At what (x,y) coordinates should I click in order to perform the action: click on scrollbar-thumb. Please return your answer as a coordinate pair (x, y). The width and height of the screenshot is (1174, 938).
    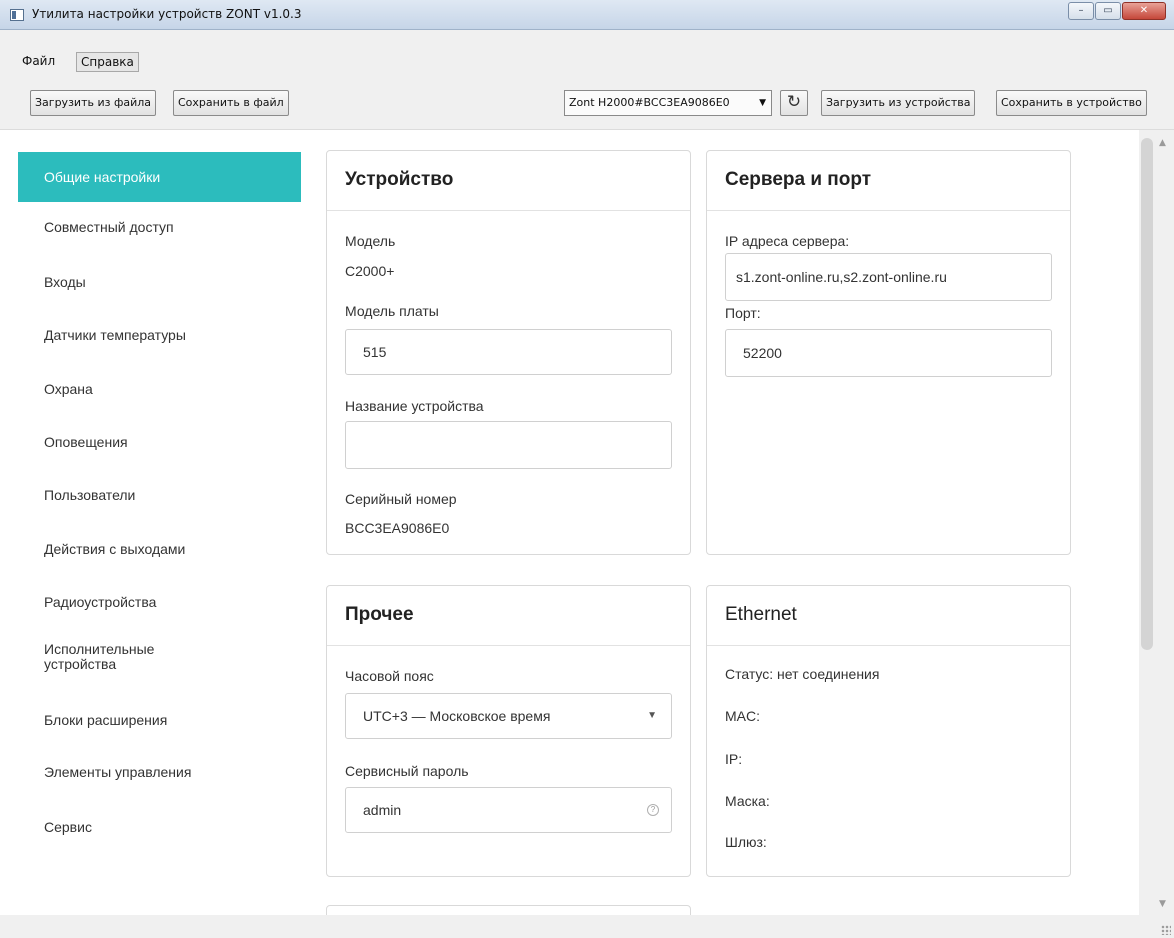
    Looking at the image, I should click on (1147, 394).